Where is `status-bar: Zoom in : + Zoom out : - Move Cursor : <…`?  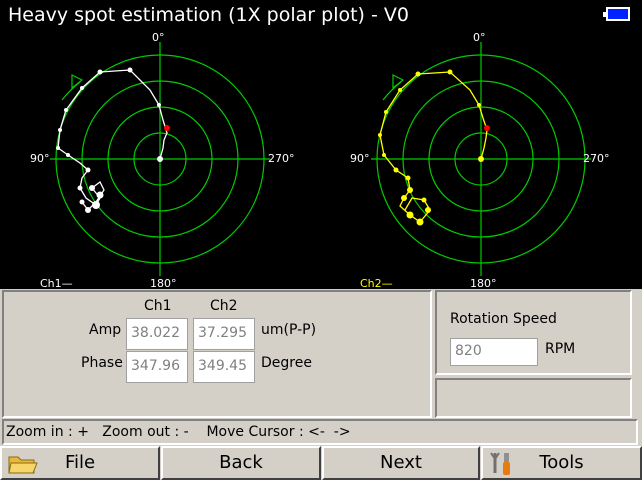 status-bar: Zoom in : + Zoom out : - Move Cursor : <… is located at coordinates (320, 432).